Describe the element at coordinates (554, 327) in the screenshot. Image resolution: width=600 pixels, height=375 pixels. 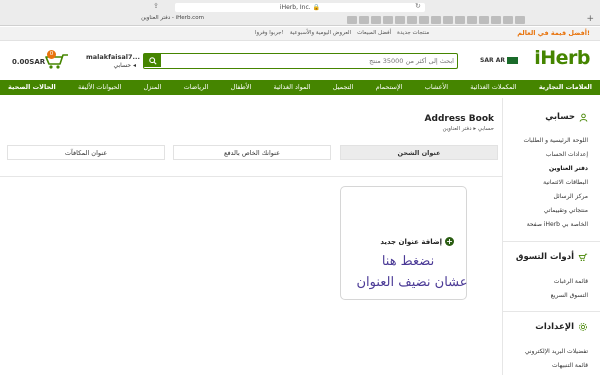
I see `sidebar-heading-settings-label: الإعدادات` at that location.